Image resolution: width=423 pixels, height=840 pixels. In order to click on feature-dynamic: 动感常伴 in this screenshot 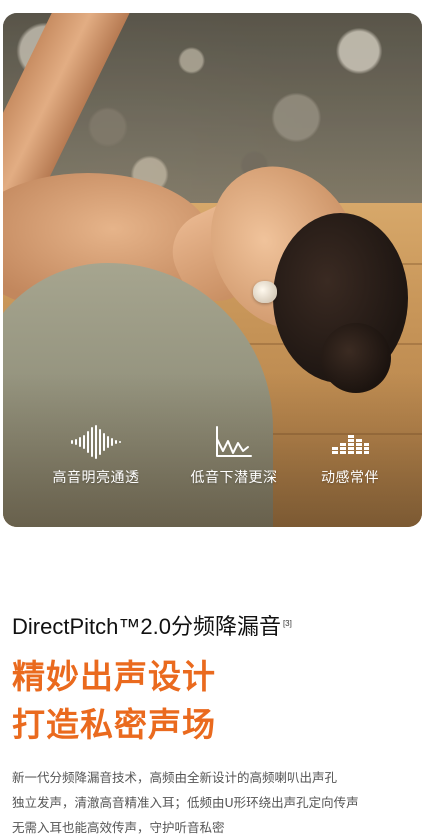, I will do `click(350, 456)`.